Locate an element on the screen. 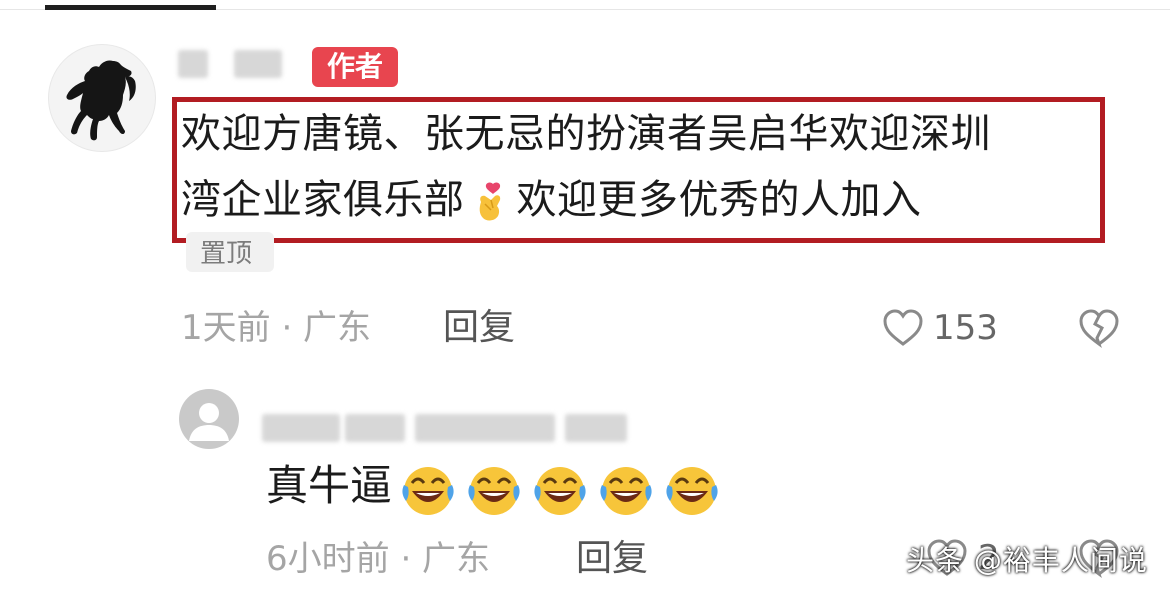 This screenshot has height=595, width=1170. reply-time-location: 6小时前 · 广东 is located at coordinates (378, 559).